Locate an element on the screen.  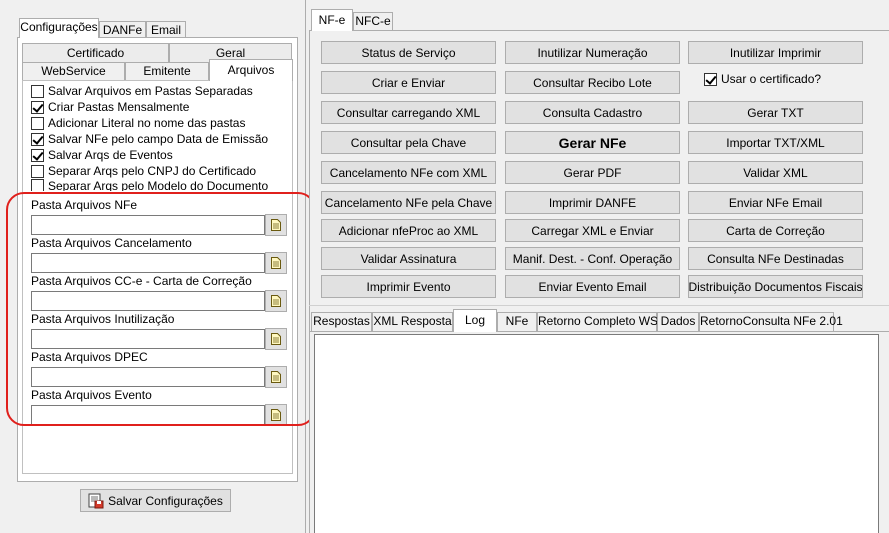
checkbox-row-arqs-eventos: Salvar Arqs de Eventos is located at coordinates (102, 155).